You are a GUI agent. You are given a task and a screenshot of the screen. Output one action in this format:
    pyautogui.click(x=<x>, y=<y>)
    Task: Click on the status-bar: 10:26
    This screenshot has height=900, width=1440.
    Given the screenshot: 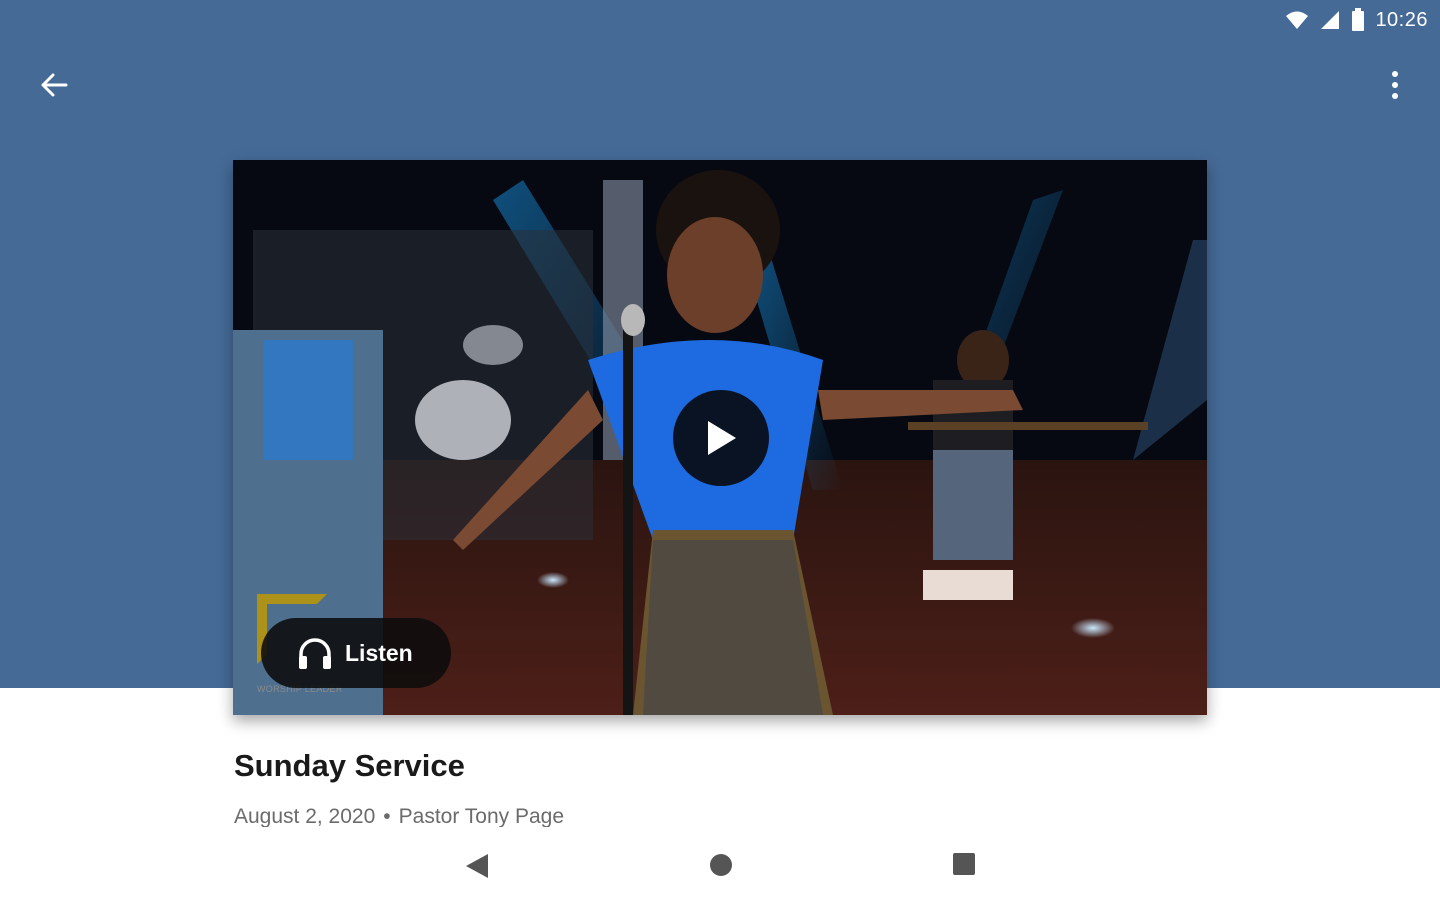 What is the action you would take?
    pyautogui.click(x=1362, y=20)
    